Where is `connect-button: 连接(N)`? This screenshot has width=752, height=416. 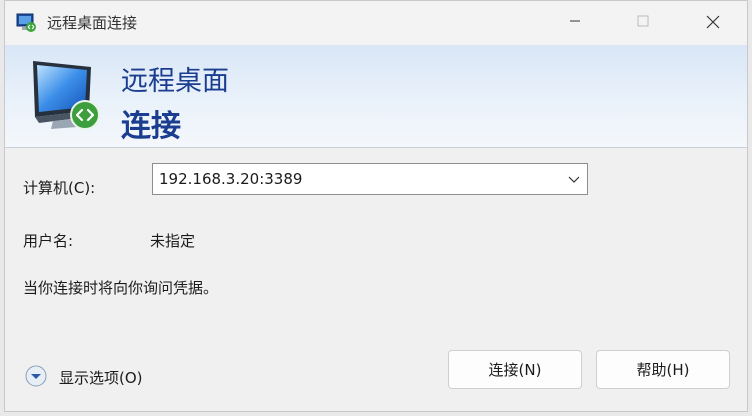 connect-button: 连接(N) is located at coordinates (515, 369).